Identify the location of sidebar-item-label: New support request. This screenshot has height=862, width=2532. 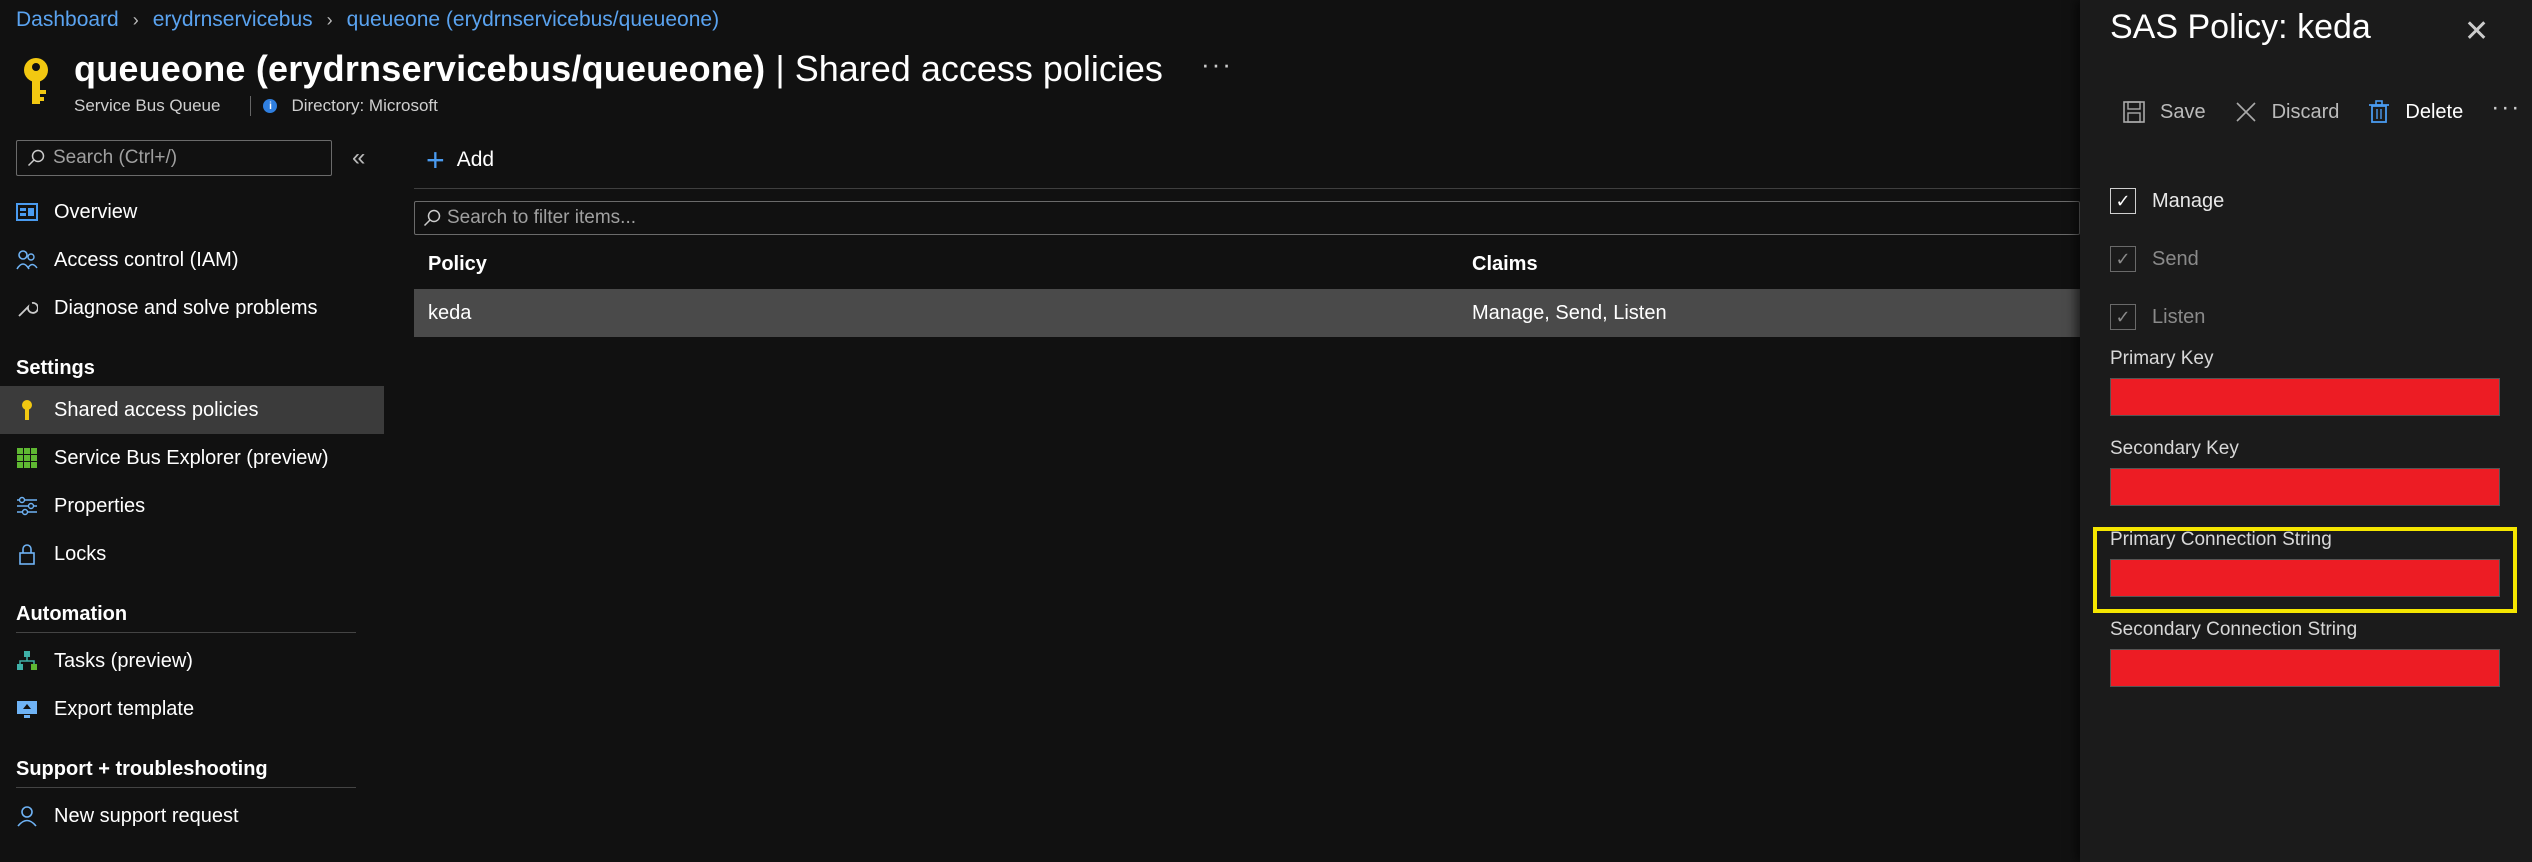
(146, 815).